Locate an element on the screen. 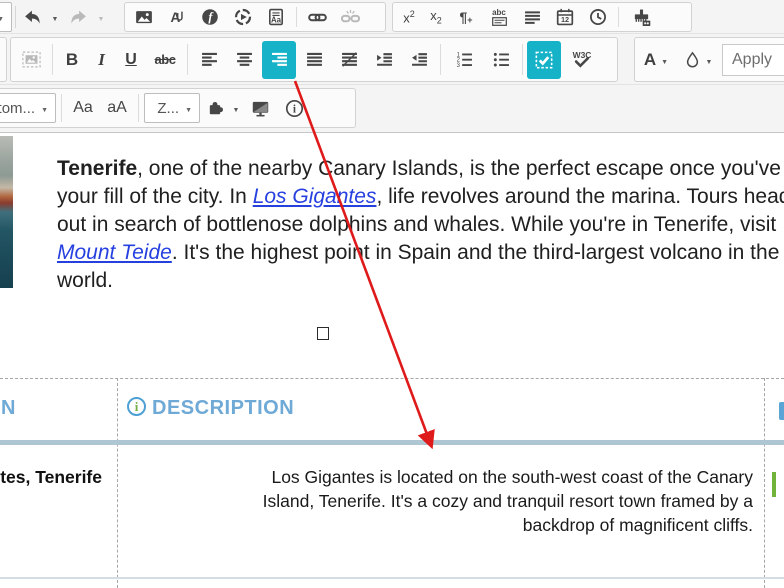 The width and height of the screenshot is (784, 588). screen-icon is located at coordinates (260, 108).